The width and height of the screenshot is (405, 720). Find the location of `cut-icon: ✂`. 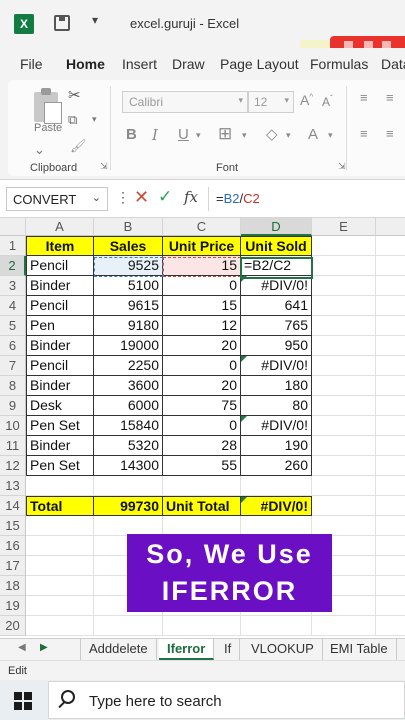

cut-icon: ✂ is located at coordinates (74, 95).